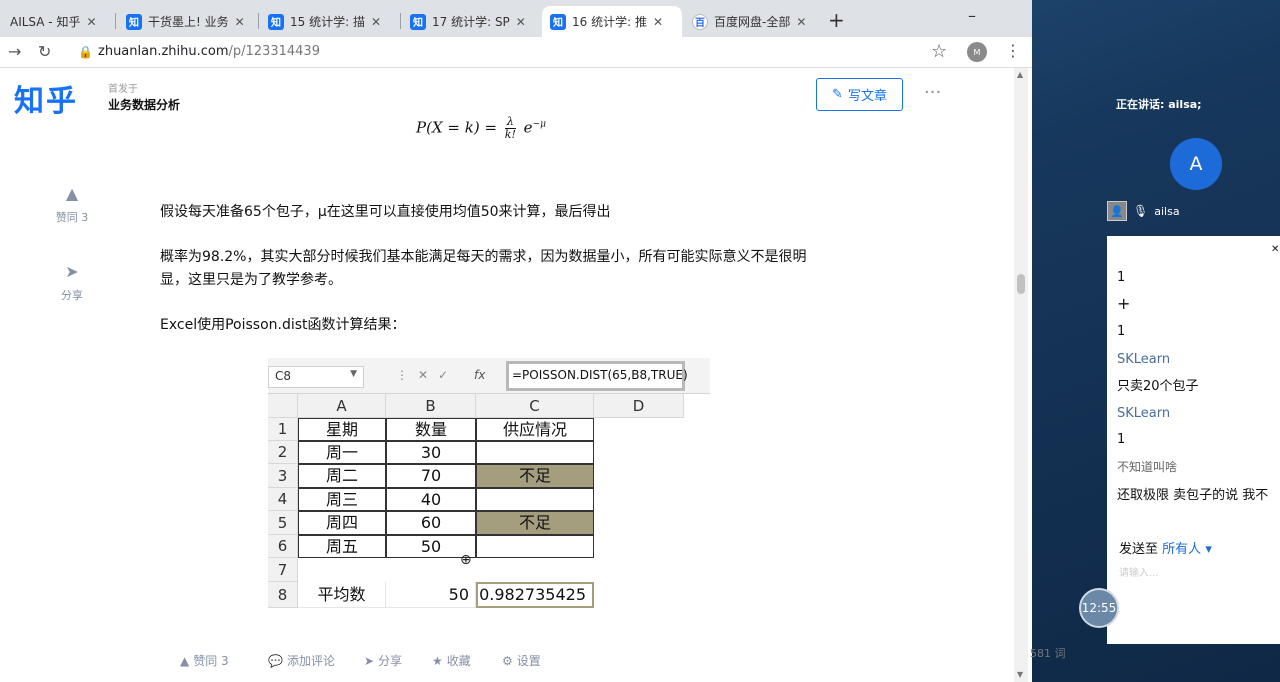 Image resolution: width=1280 pixels, height=682 pixels. Describe the element at coordinates (144, 104) in the screenshot. I see `column-name-link: 业务数据分析` at that location.